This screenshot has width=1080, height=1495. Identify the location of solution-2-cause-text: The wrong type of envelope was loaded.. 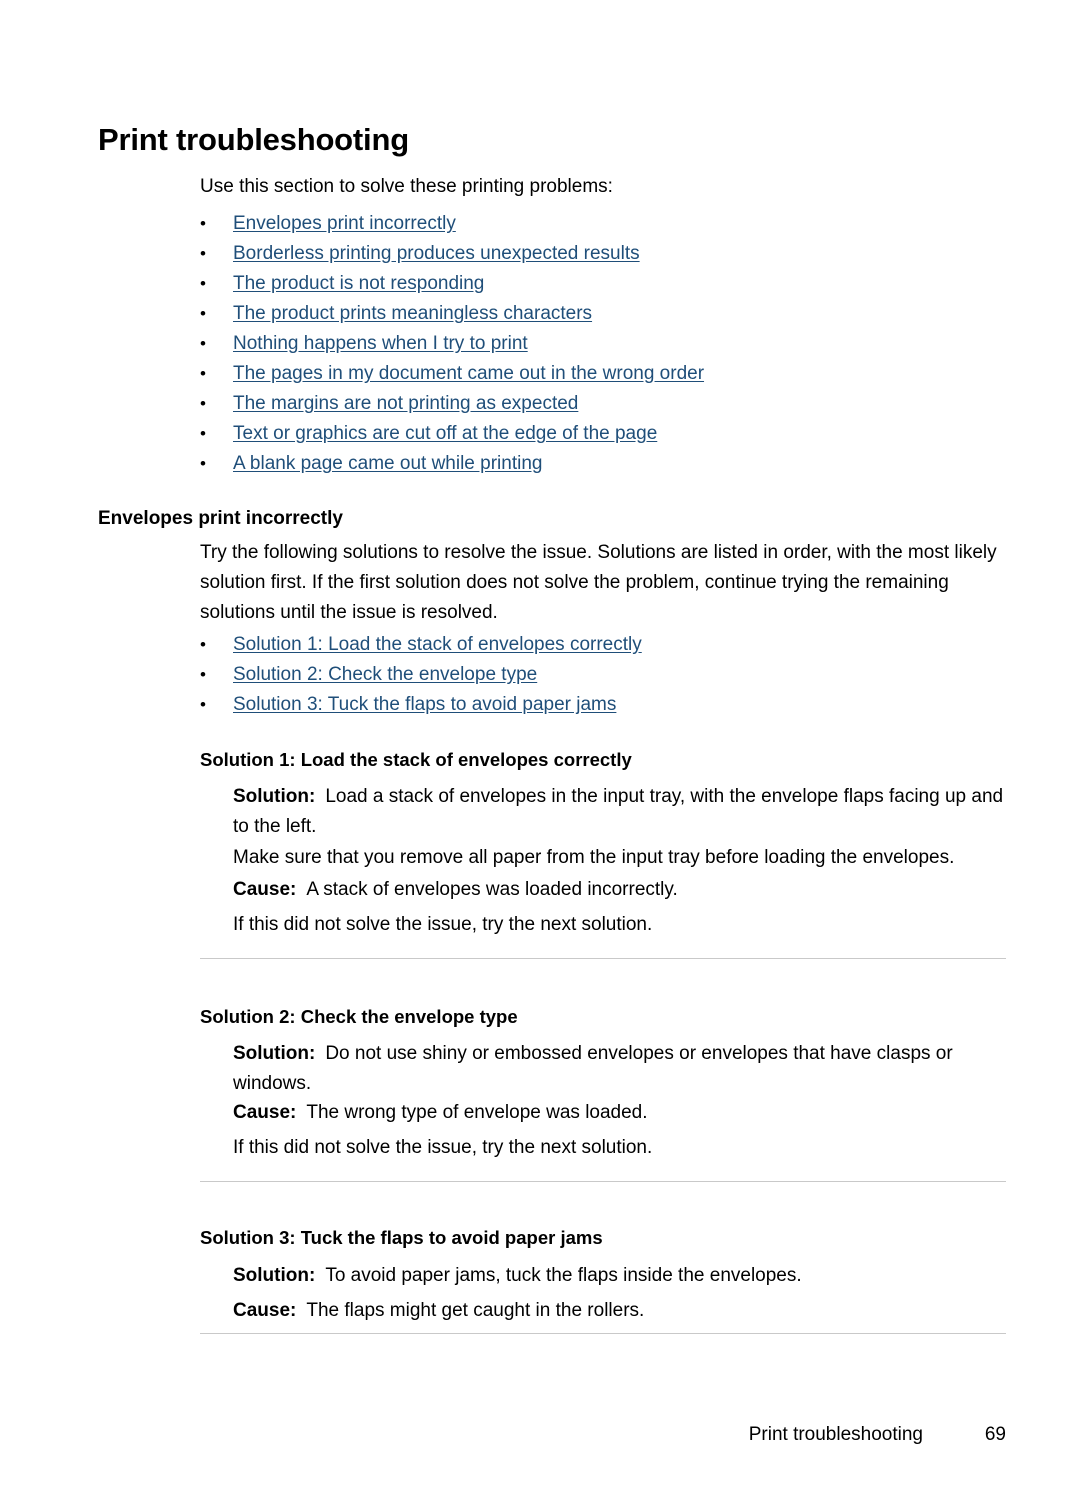
(477, 1112).